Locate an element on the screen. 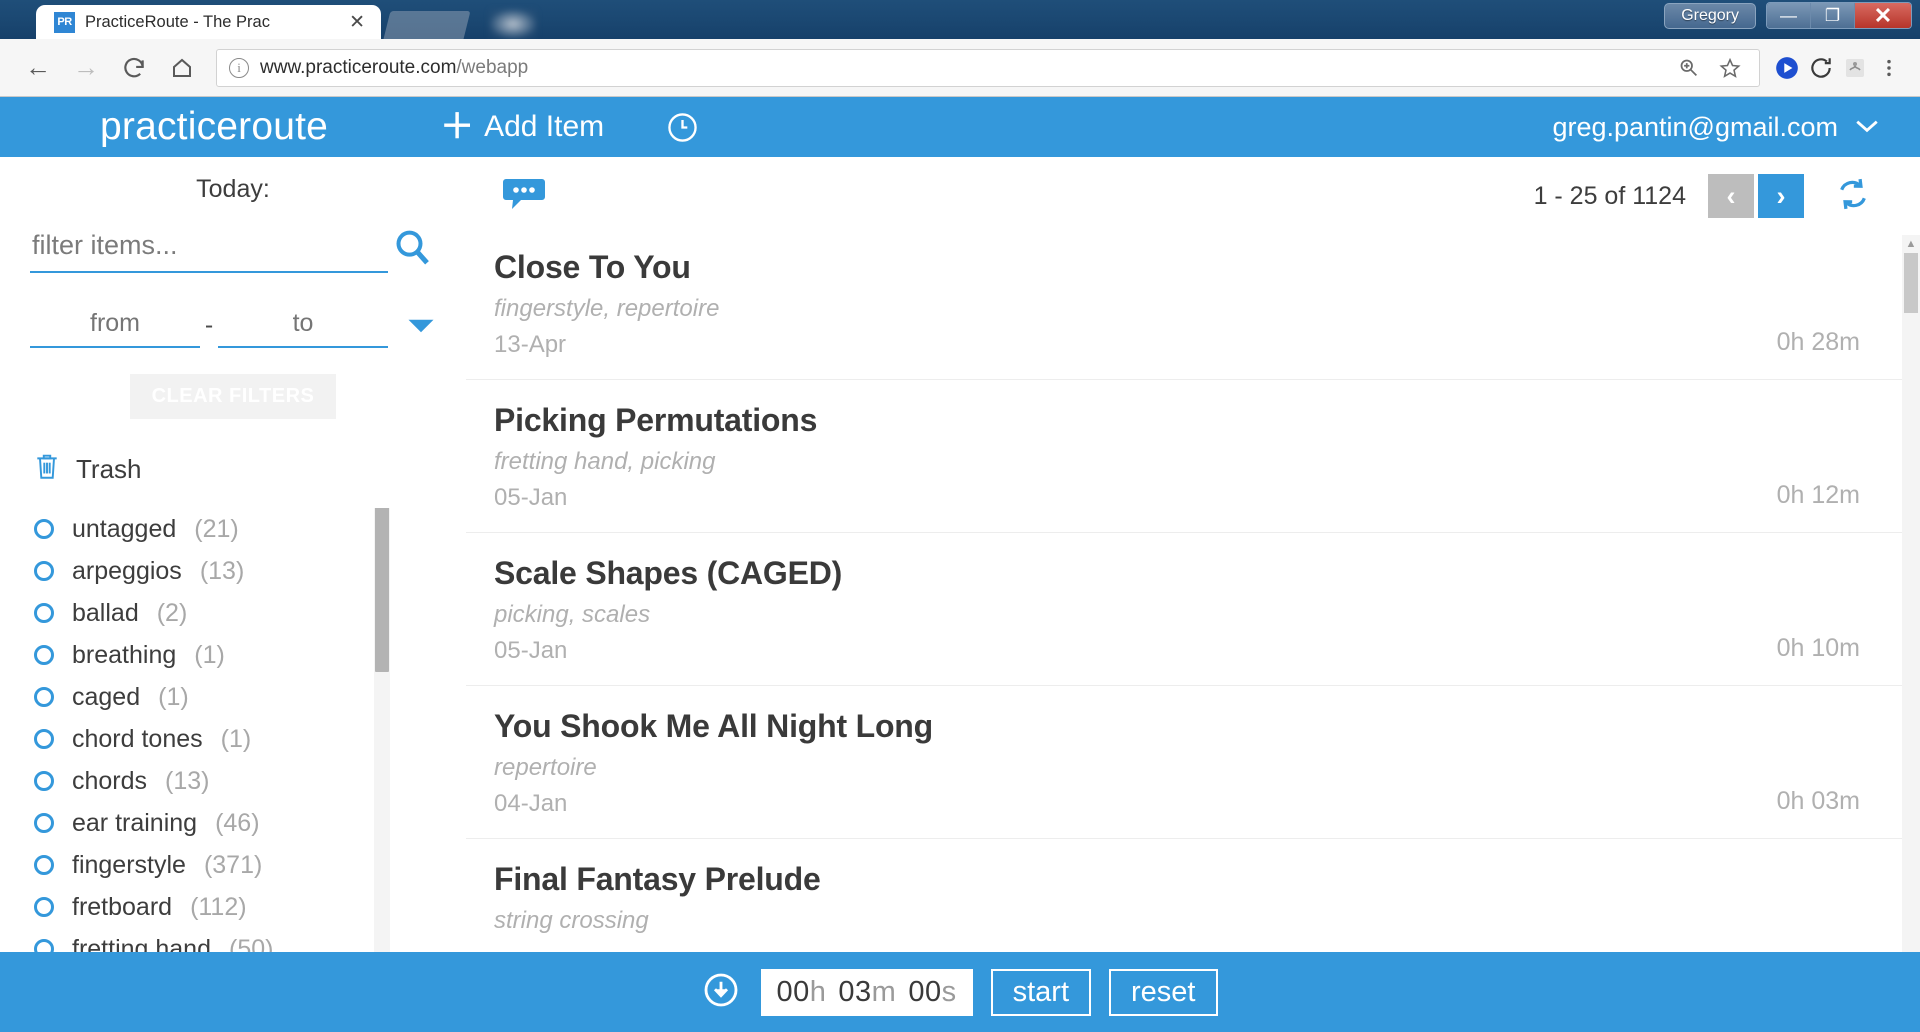  star-icon is located at coordinates (1730, 68).